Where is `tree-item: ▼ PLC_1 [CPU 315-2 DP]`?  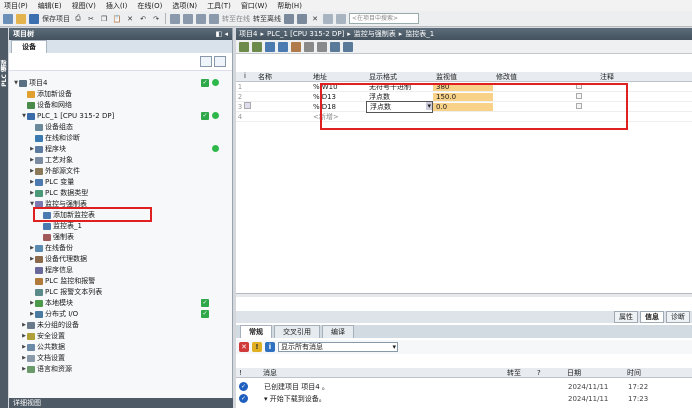 tree-item: ▼ PLC_1 [CPU 315-2 DP] is located at coordinates (120, 116).